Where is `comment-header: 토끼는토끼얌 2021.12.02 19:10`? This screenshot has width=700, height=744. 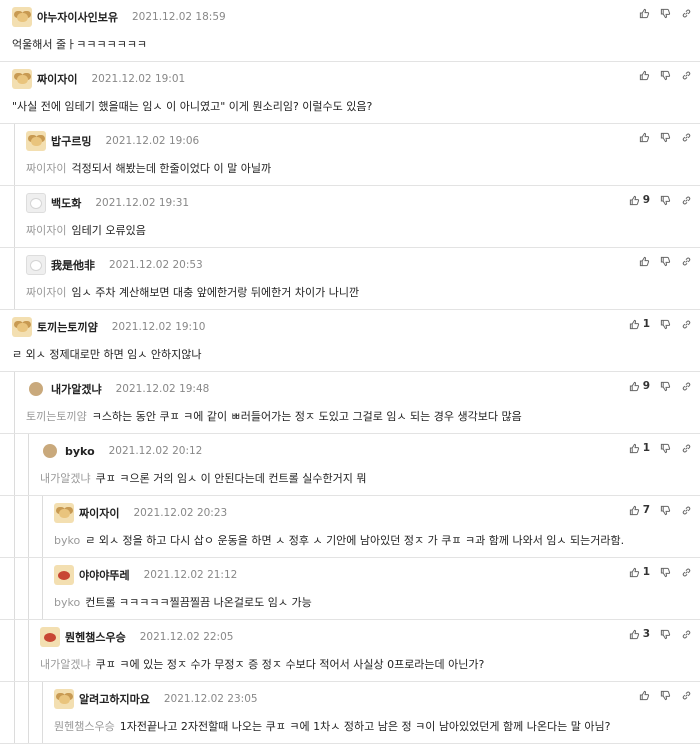
comment-header: 토끼는토끼얌 2021.12.02 19:10 is located at coordinates (356, 327).